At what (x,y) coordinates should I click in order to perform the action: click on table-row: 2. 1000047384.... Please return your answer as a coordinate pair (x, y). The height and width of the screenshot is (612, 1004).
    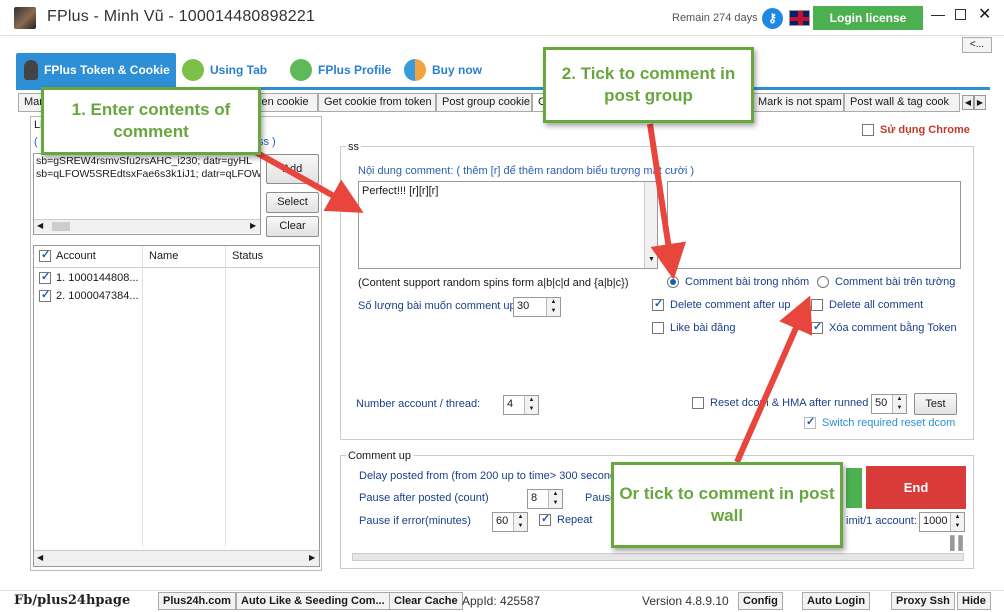
    Looking at the image, I should click on (176, 297).